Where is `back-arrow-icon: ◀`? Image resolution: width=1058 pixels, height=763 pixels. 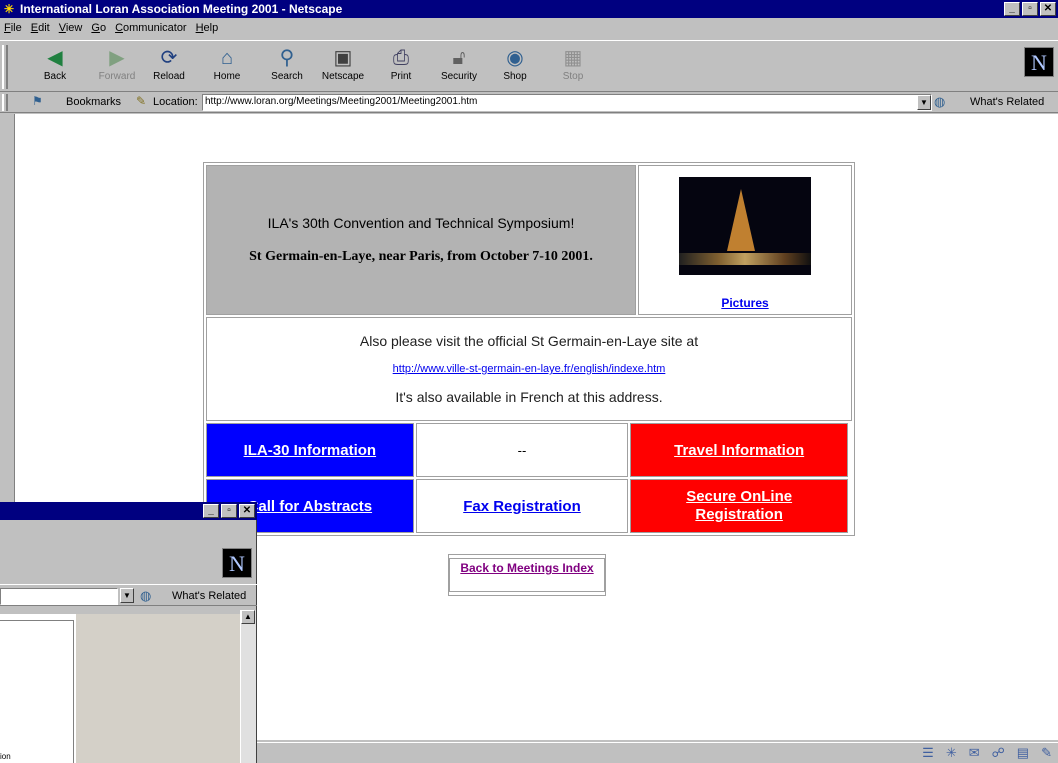
back-arrow-icon: ◀ is located at coordinates (55, 58).